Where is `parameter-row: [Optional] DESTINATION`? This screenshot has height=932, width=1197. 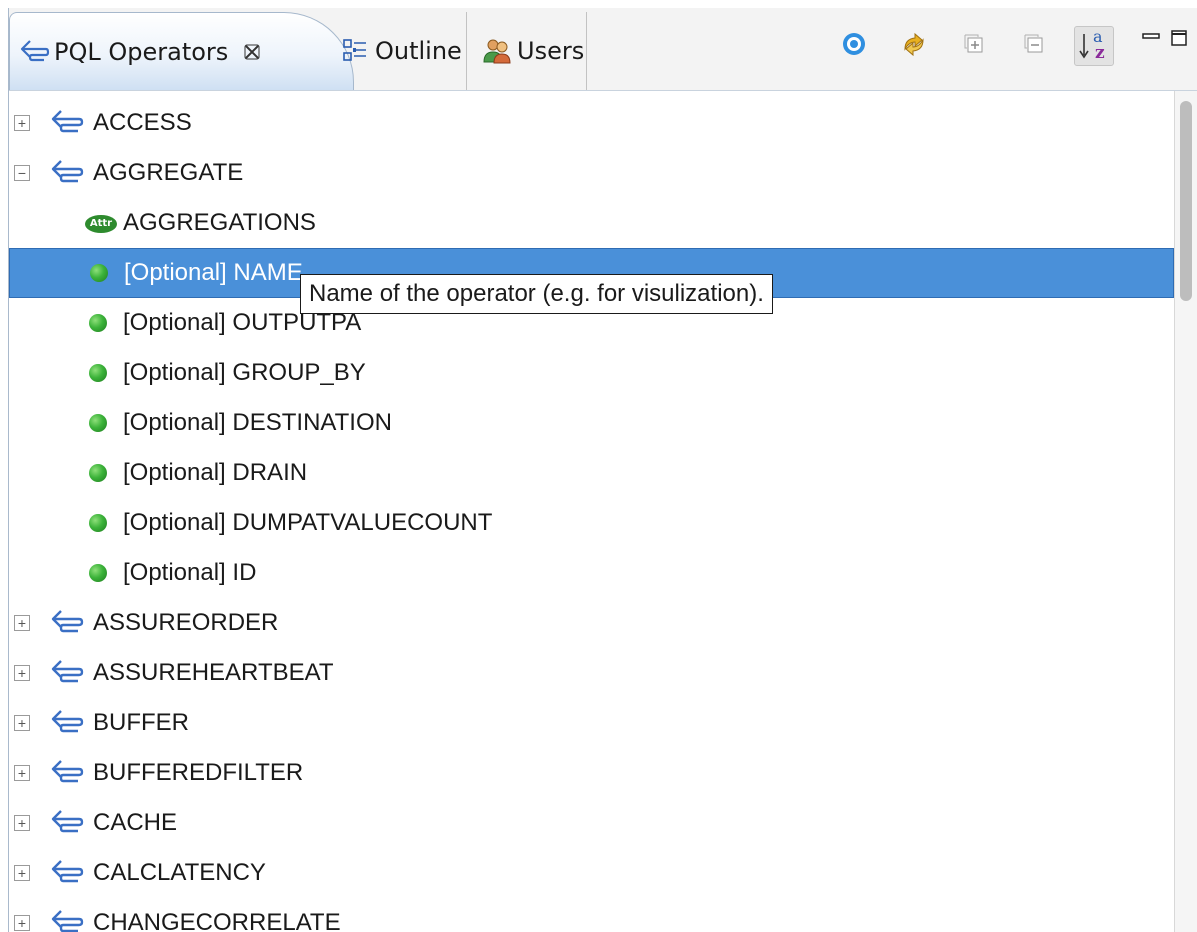 parameter-row: [Optional] DESTINATION is located at coordinates (591, 423).